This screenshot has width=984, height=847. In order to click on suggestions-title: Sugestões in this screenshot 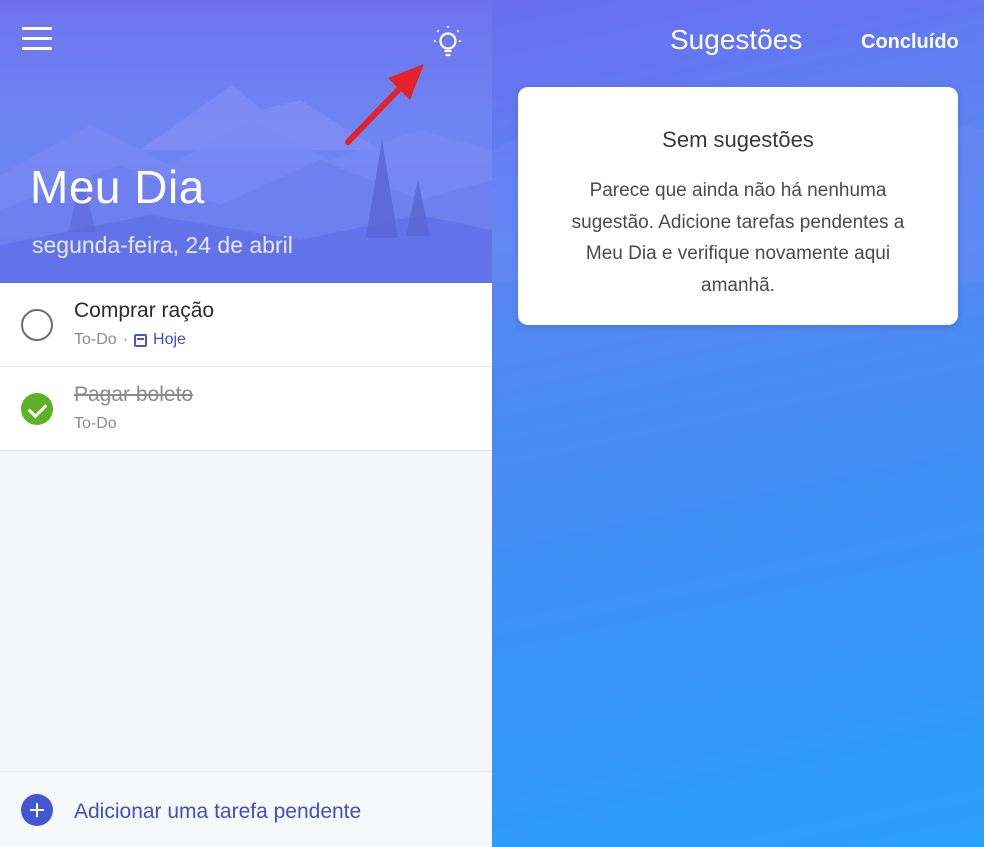, I will do `click(736, 39)`.